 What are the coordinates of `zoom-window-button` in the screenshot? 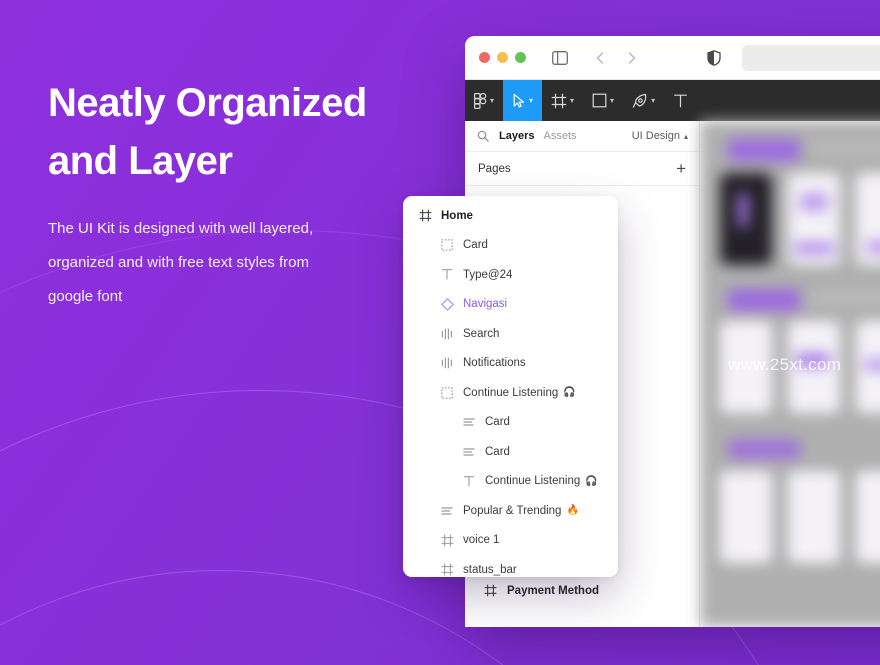 It's located at (520, 57).